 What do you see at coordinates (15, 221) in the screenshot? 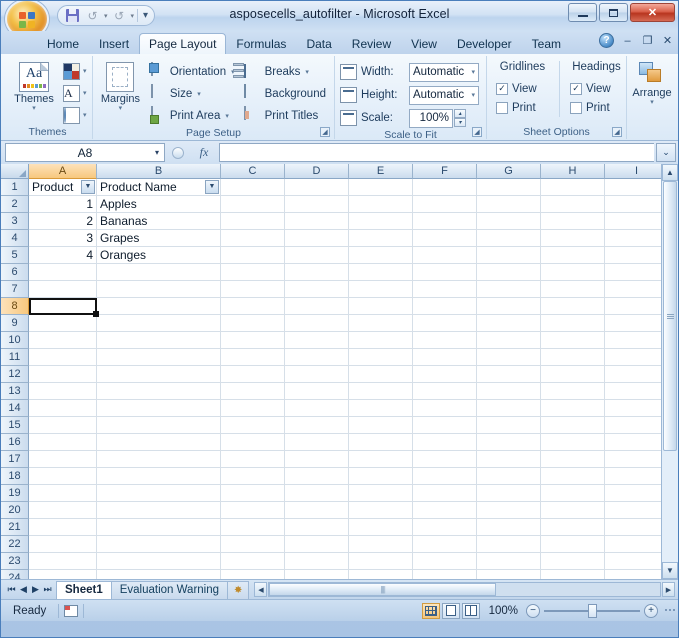
I see `row-header-3: 3` at bounding box center [15, 221].